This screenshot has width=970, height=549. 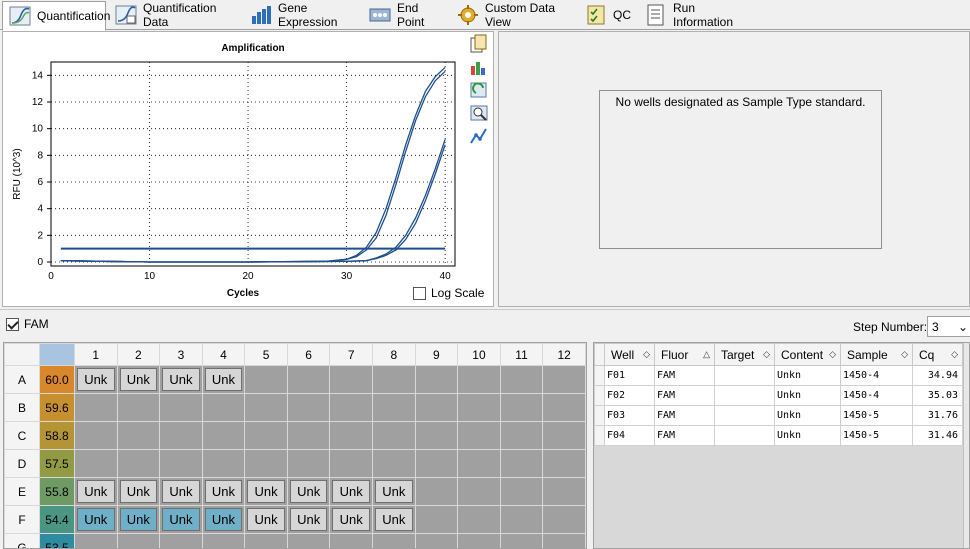 I want to click on column-header-content: Content ◇, so click(x=807, y=354).